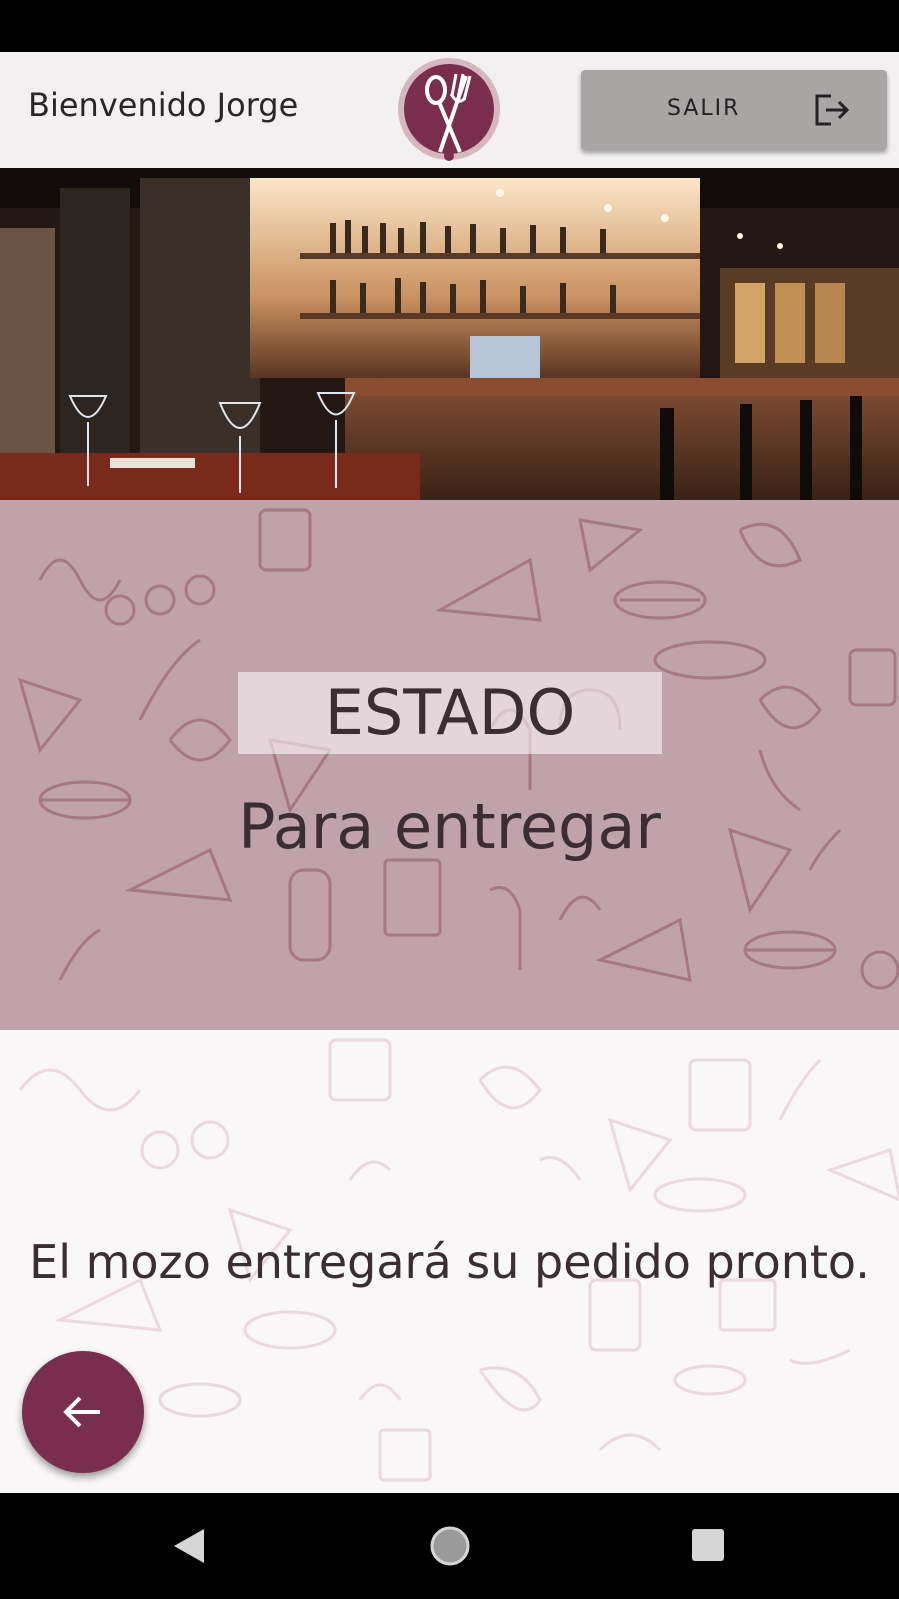  Describe the element at coordinates (449, 1262) in the screenshot. I see `order-message: El mozo entregará su pedido pronto.` at that location.